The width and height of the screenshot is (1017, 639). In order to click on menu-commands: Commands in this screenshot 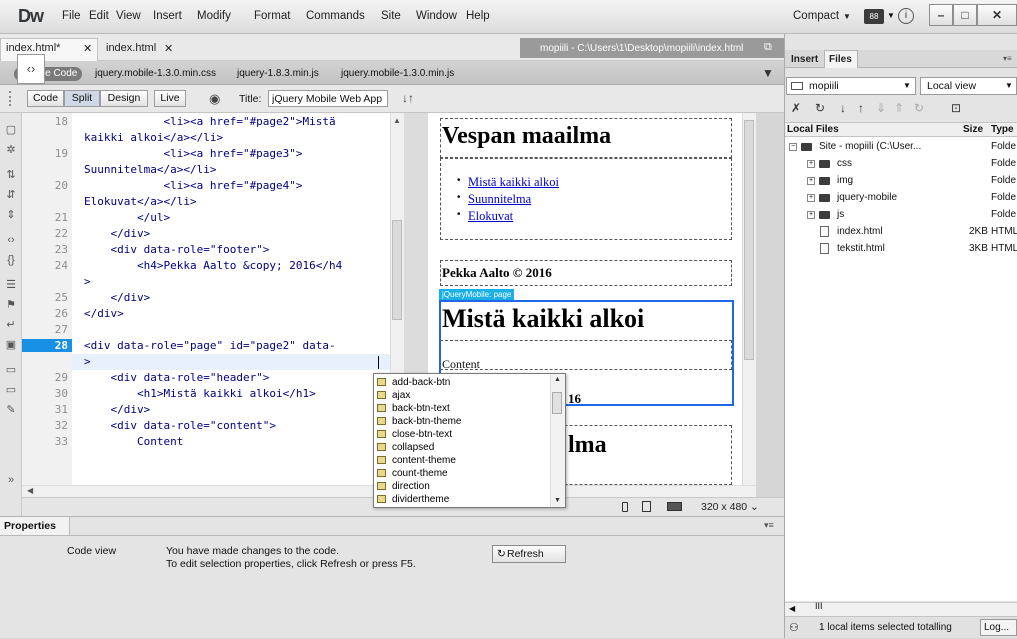, I will do `click(335, 16)`.